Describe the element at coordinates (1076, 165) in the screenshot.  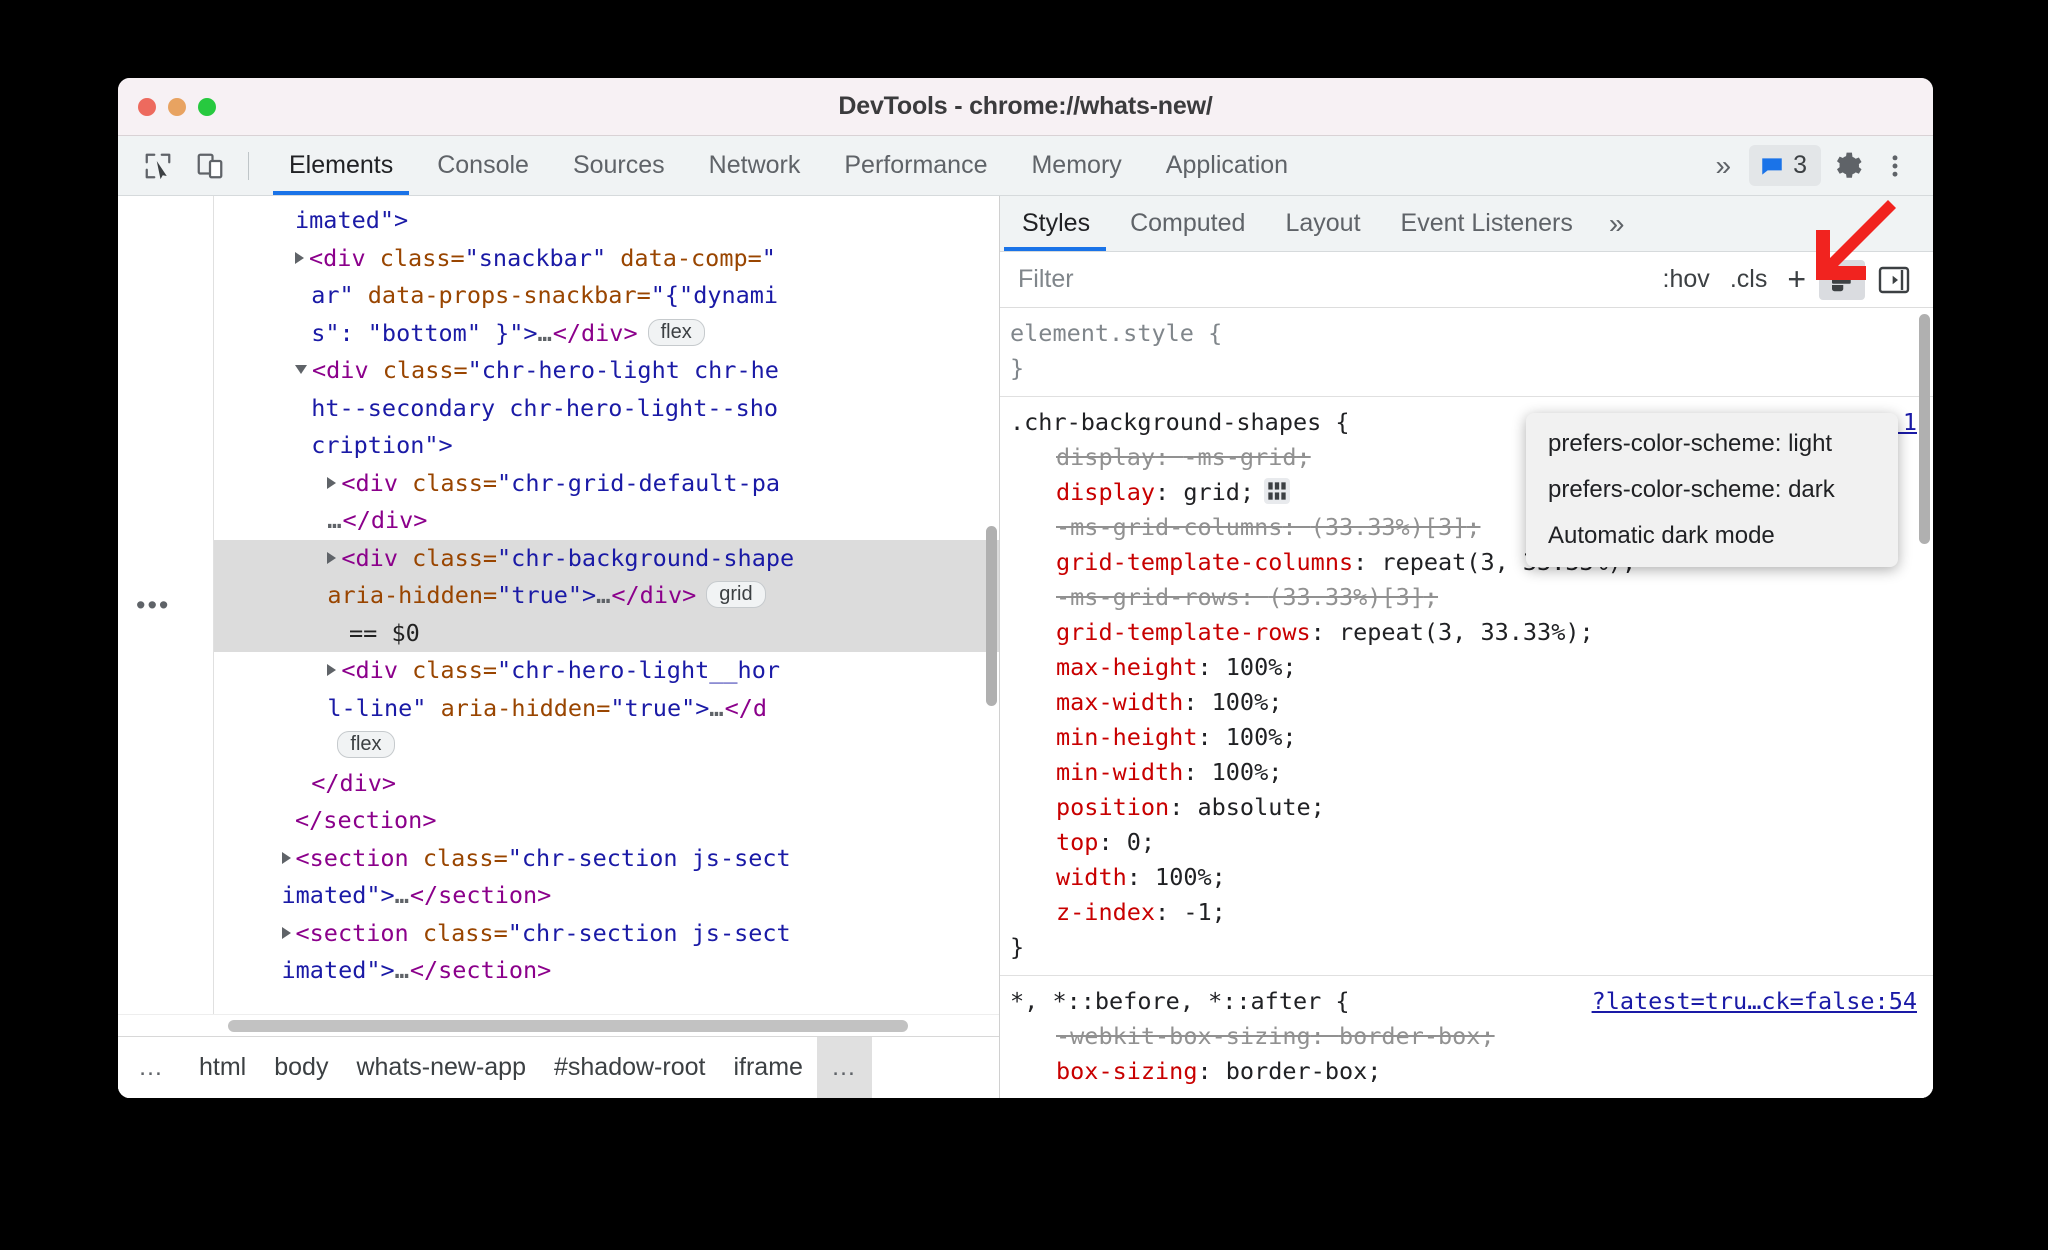
I see `tab-memory: Memory` at that location.